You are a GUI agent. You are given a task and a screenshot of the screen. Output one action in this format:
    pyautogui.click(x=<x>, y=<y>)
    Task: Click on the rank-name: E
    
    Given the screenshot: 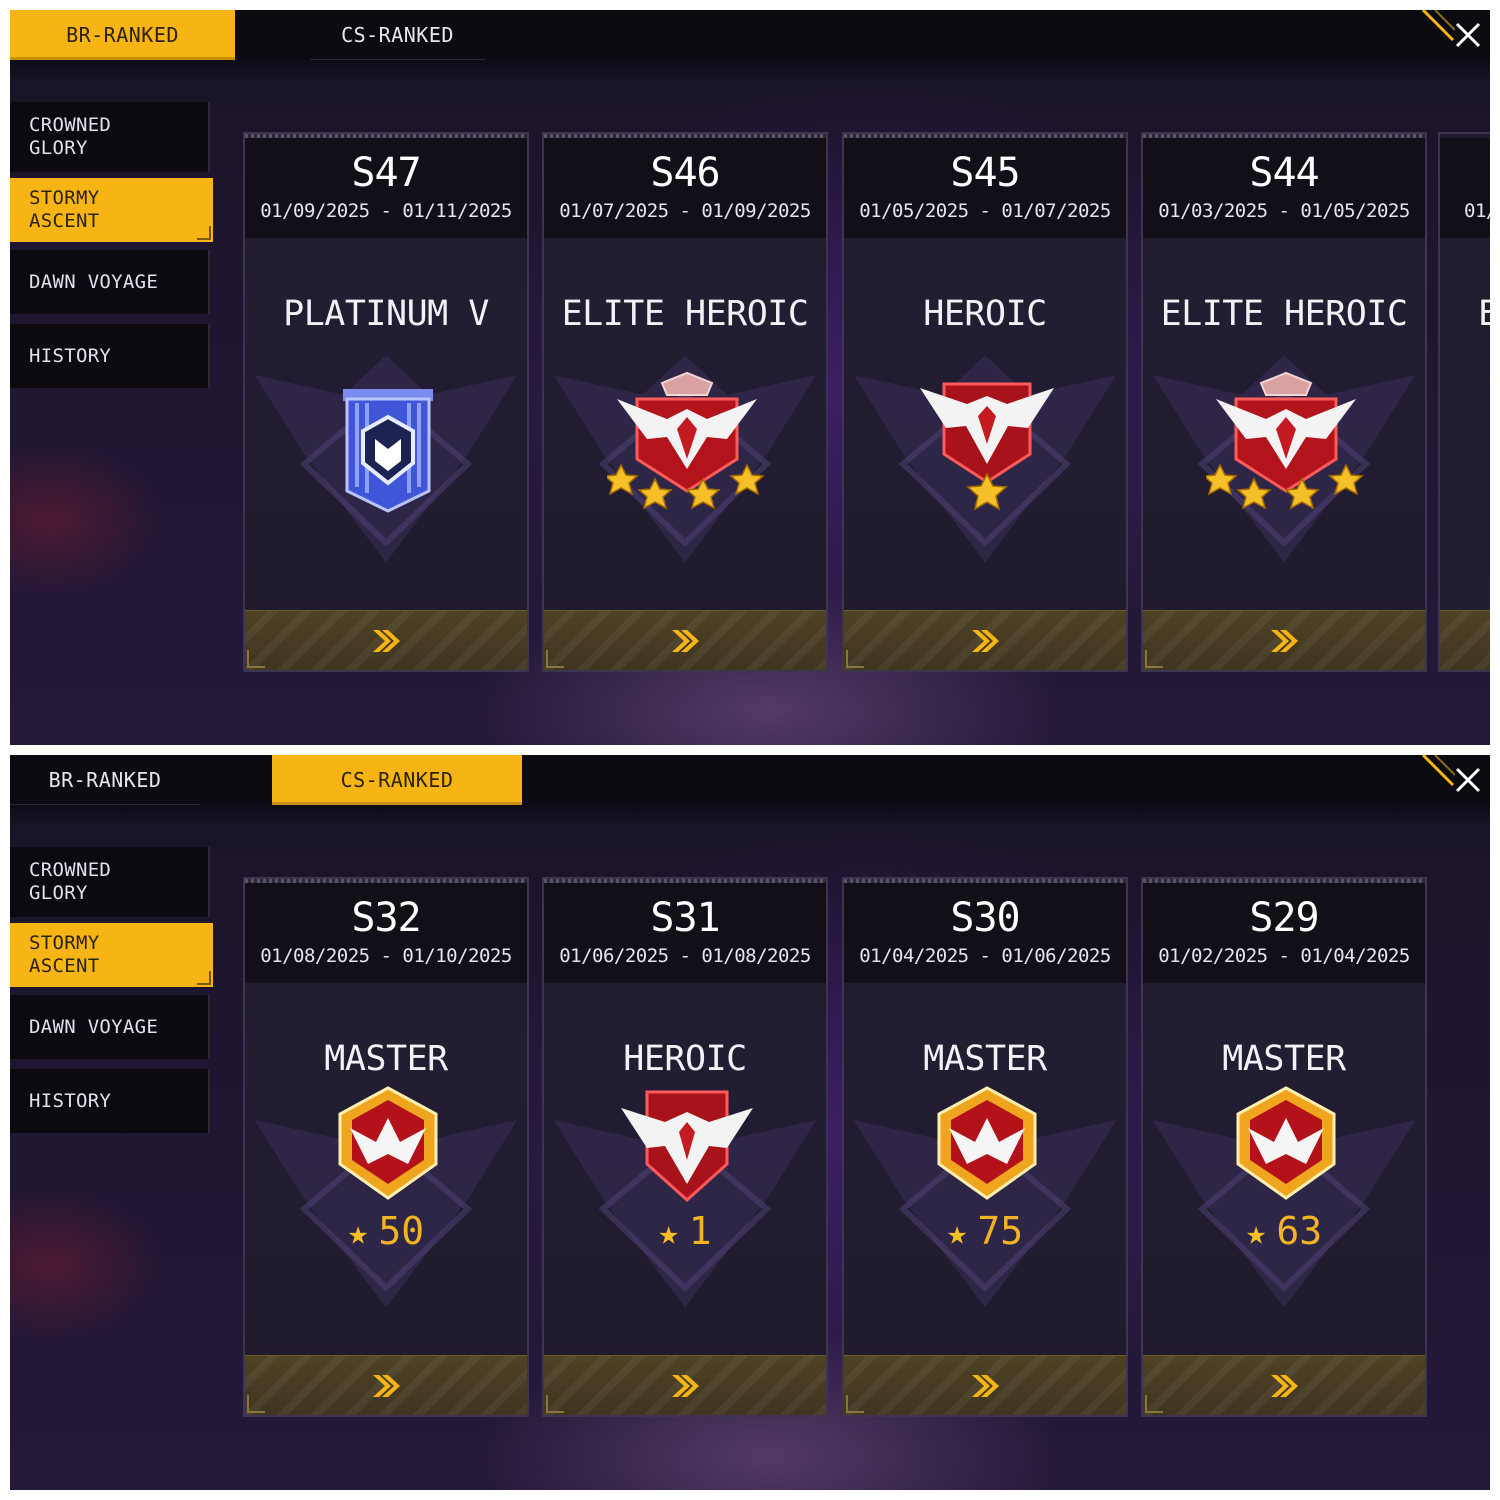 What is the action you would take?
    pyautogui.click(x=1484, y=314)
    